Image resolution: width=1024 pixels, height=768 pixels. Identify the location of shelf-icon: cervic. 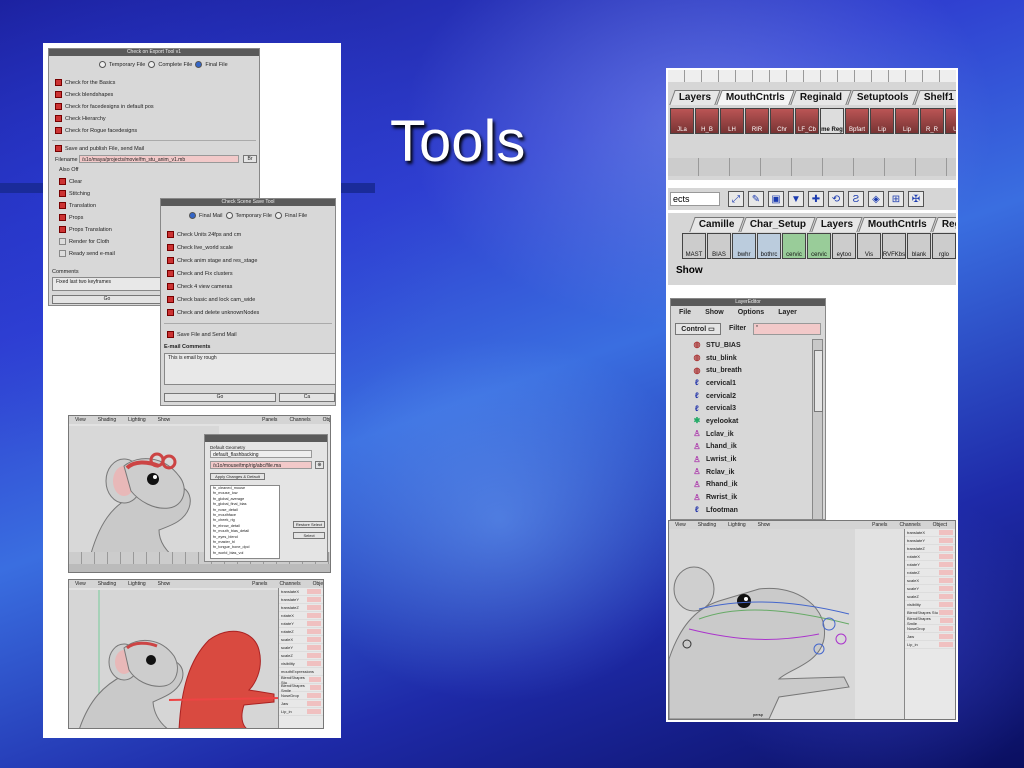
(794, 246).